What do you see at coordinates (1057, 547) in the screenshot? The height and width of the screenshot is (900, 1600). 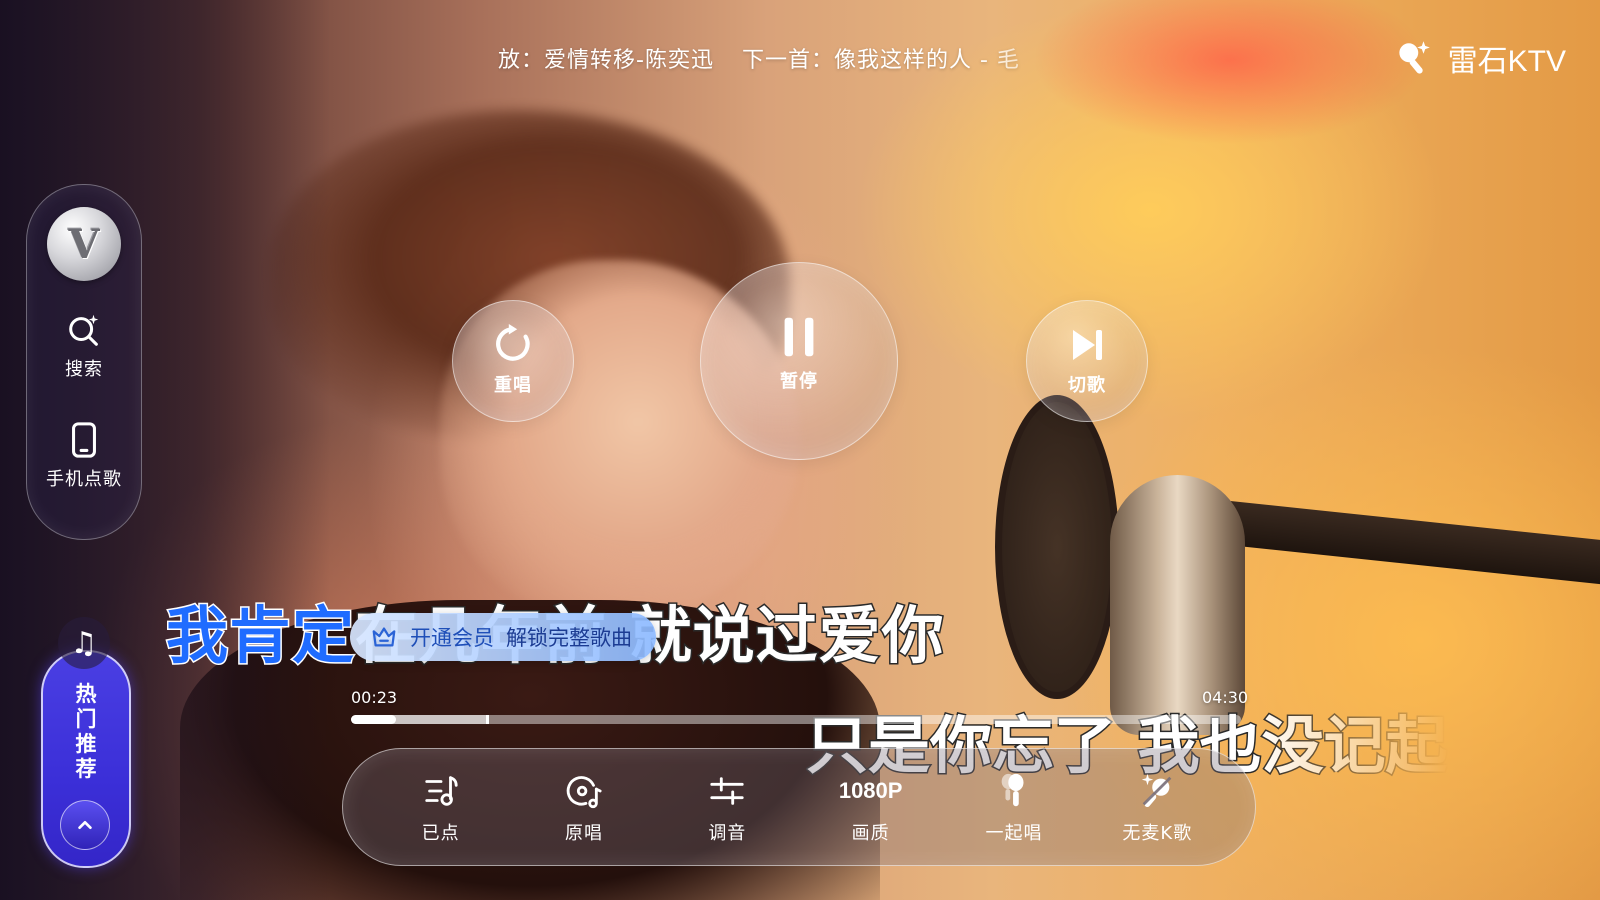 I see `pop-filter` at bounding box center [1057, 547].